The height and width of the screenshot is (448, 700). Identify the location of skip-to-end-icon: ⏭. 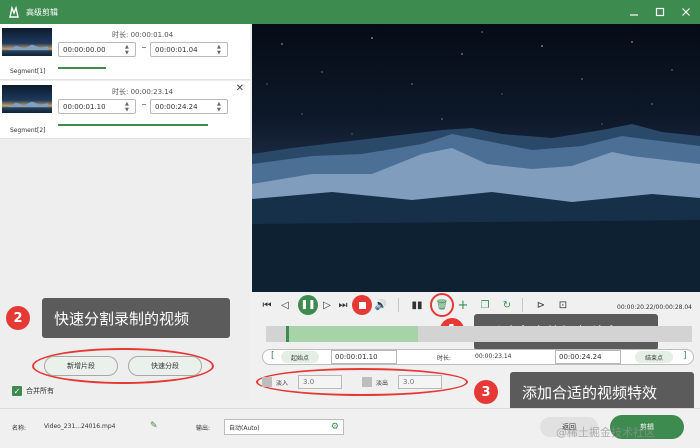
(343, 305).